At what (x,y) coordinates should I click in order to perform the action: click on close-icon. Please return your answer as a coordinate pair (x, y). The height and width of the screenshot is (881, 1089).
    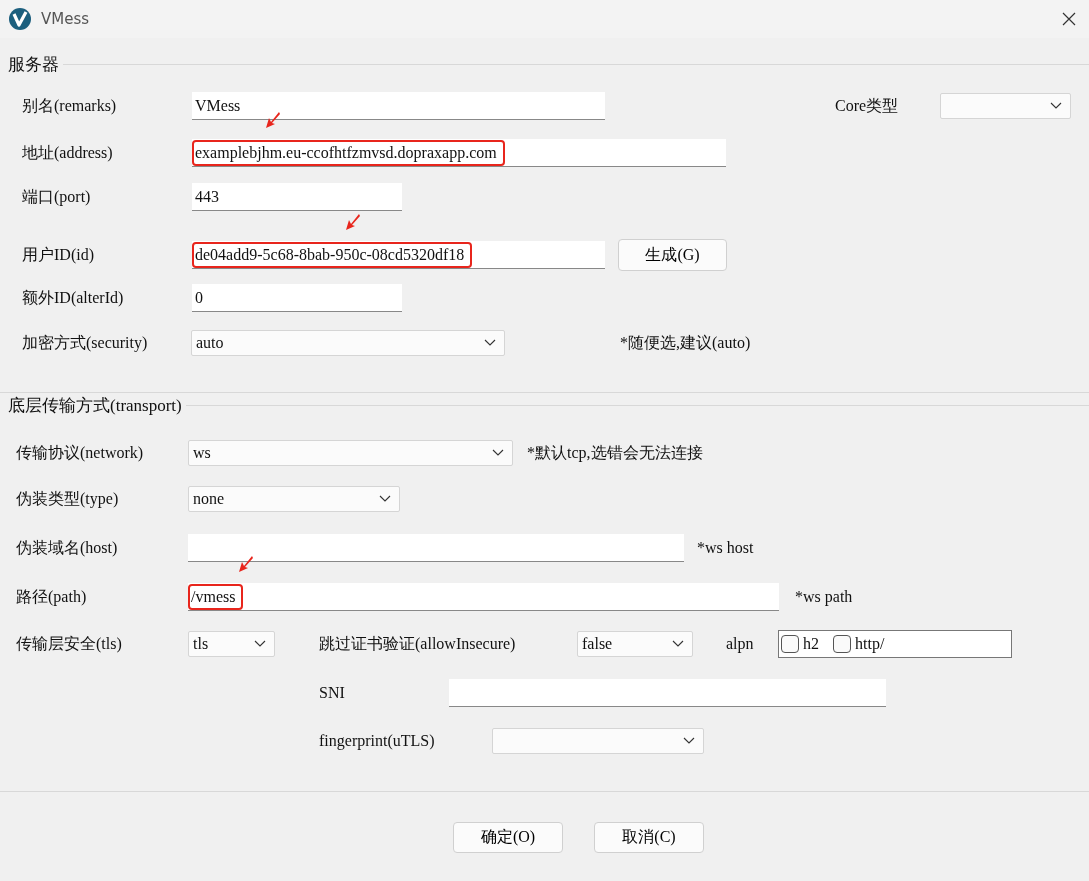
    Looking at the image, I should click on (1069, 19).